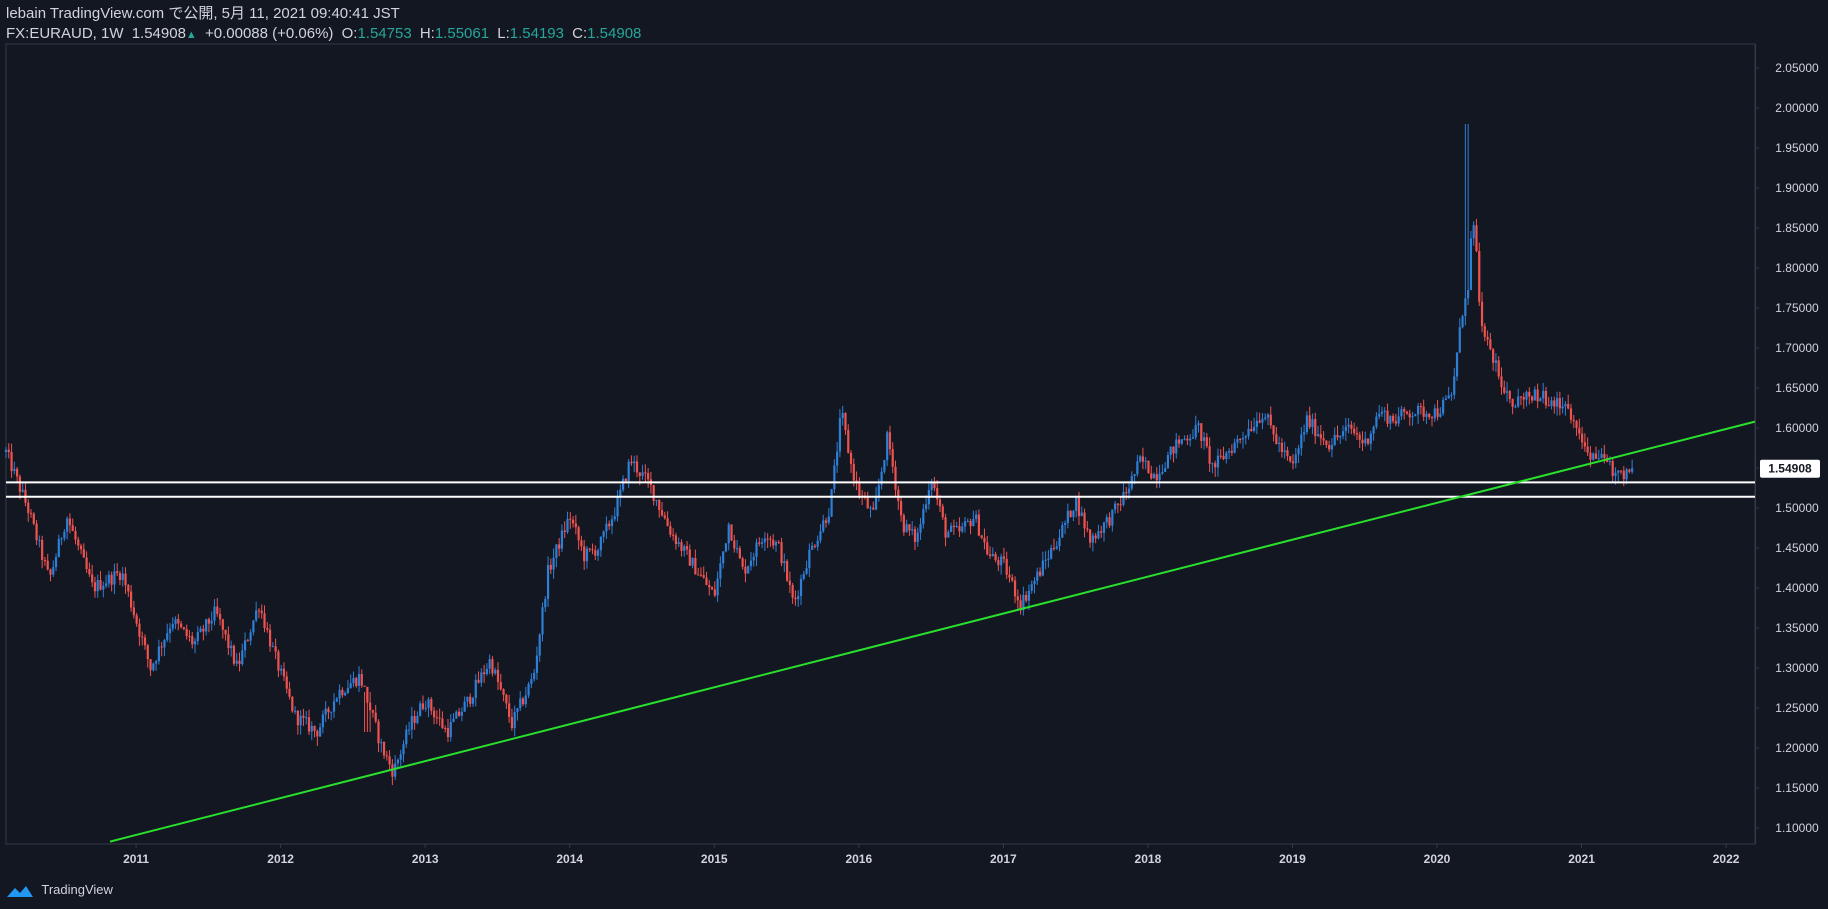 The height and width of the screenshot is (909, 1828). Describe the element at coordinates (714, 859) in the screenshot. I see `x-tick-label: 2015` at that location.